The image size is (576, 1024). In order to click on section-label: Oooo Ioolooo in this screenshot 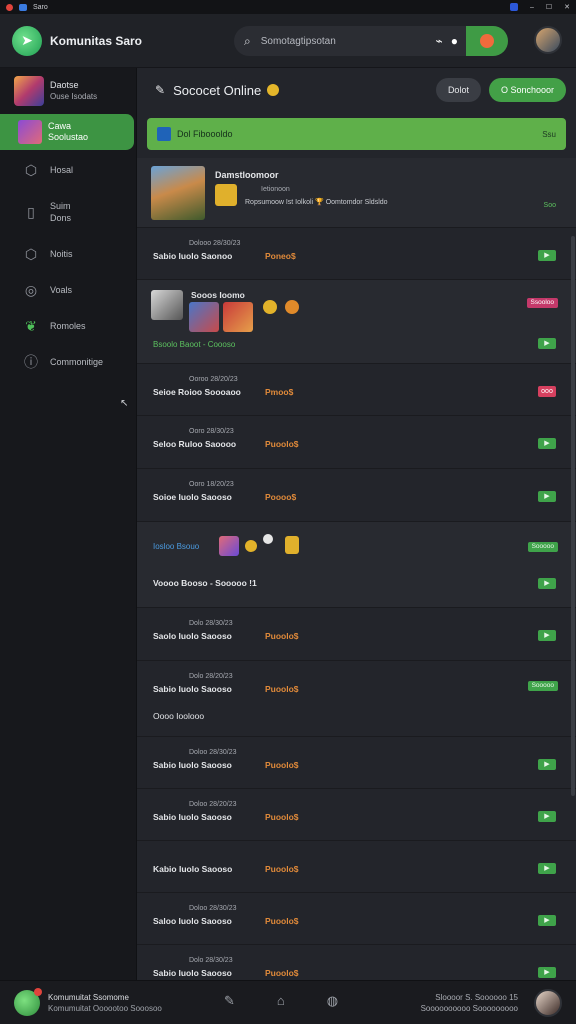, I will do `click(179, 716)`.